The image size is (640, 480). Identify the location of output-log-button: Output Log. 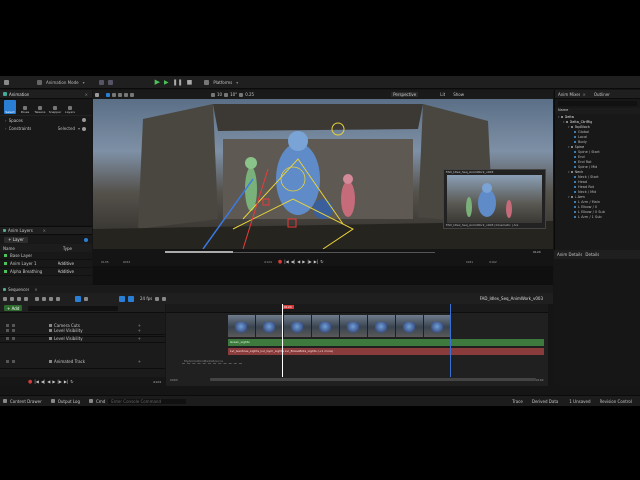
(69, 401).